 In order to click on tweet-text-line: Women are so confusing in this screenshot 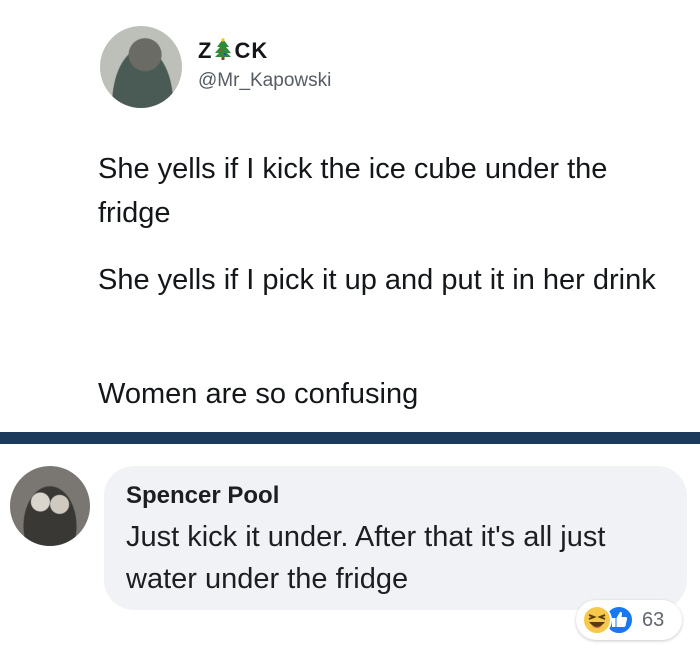, I will do `click(258, 394)`.